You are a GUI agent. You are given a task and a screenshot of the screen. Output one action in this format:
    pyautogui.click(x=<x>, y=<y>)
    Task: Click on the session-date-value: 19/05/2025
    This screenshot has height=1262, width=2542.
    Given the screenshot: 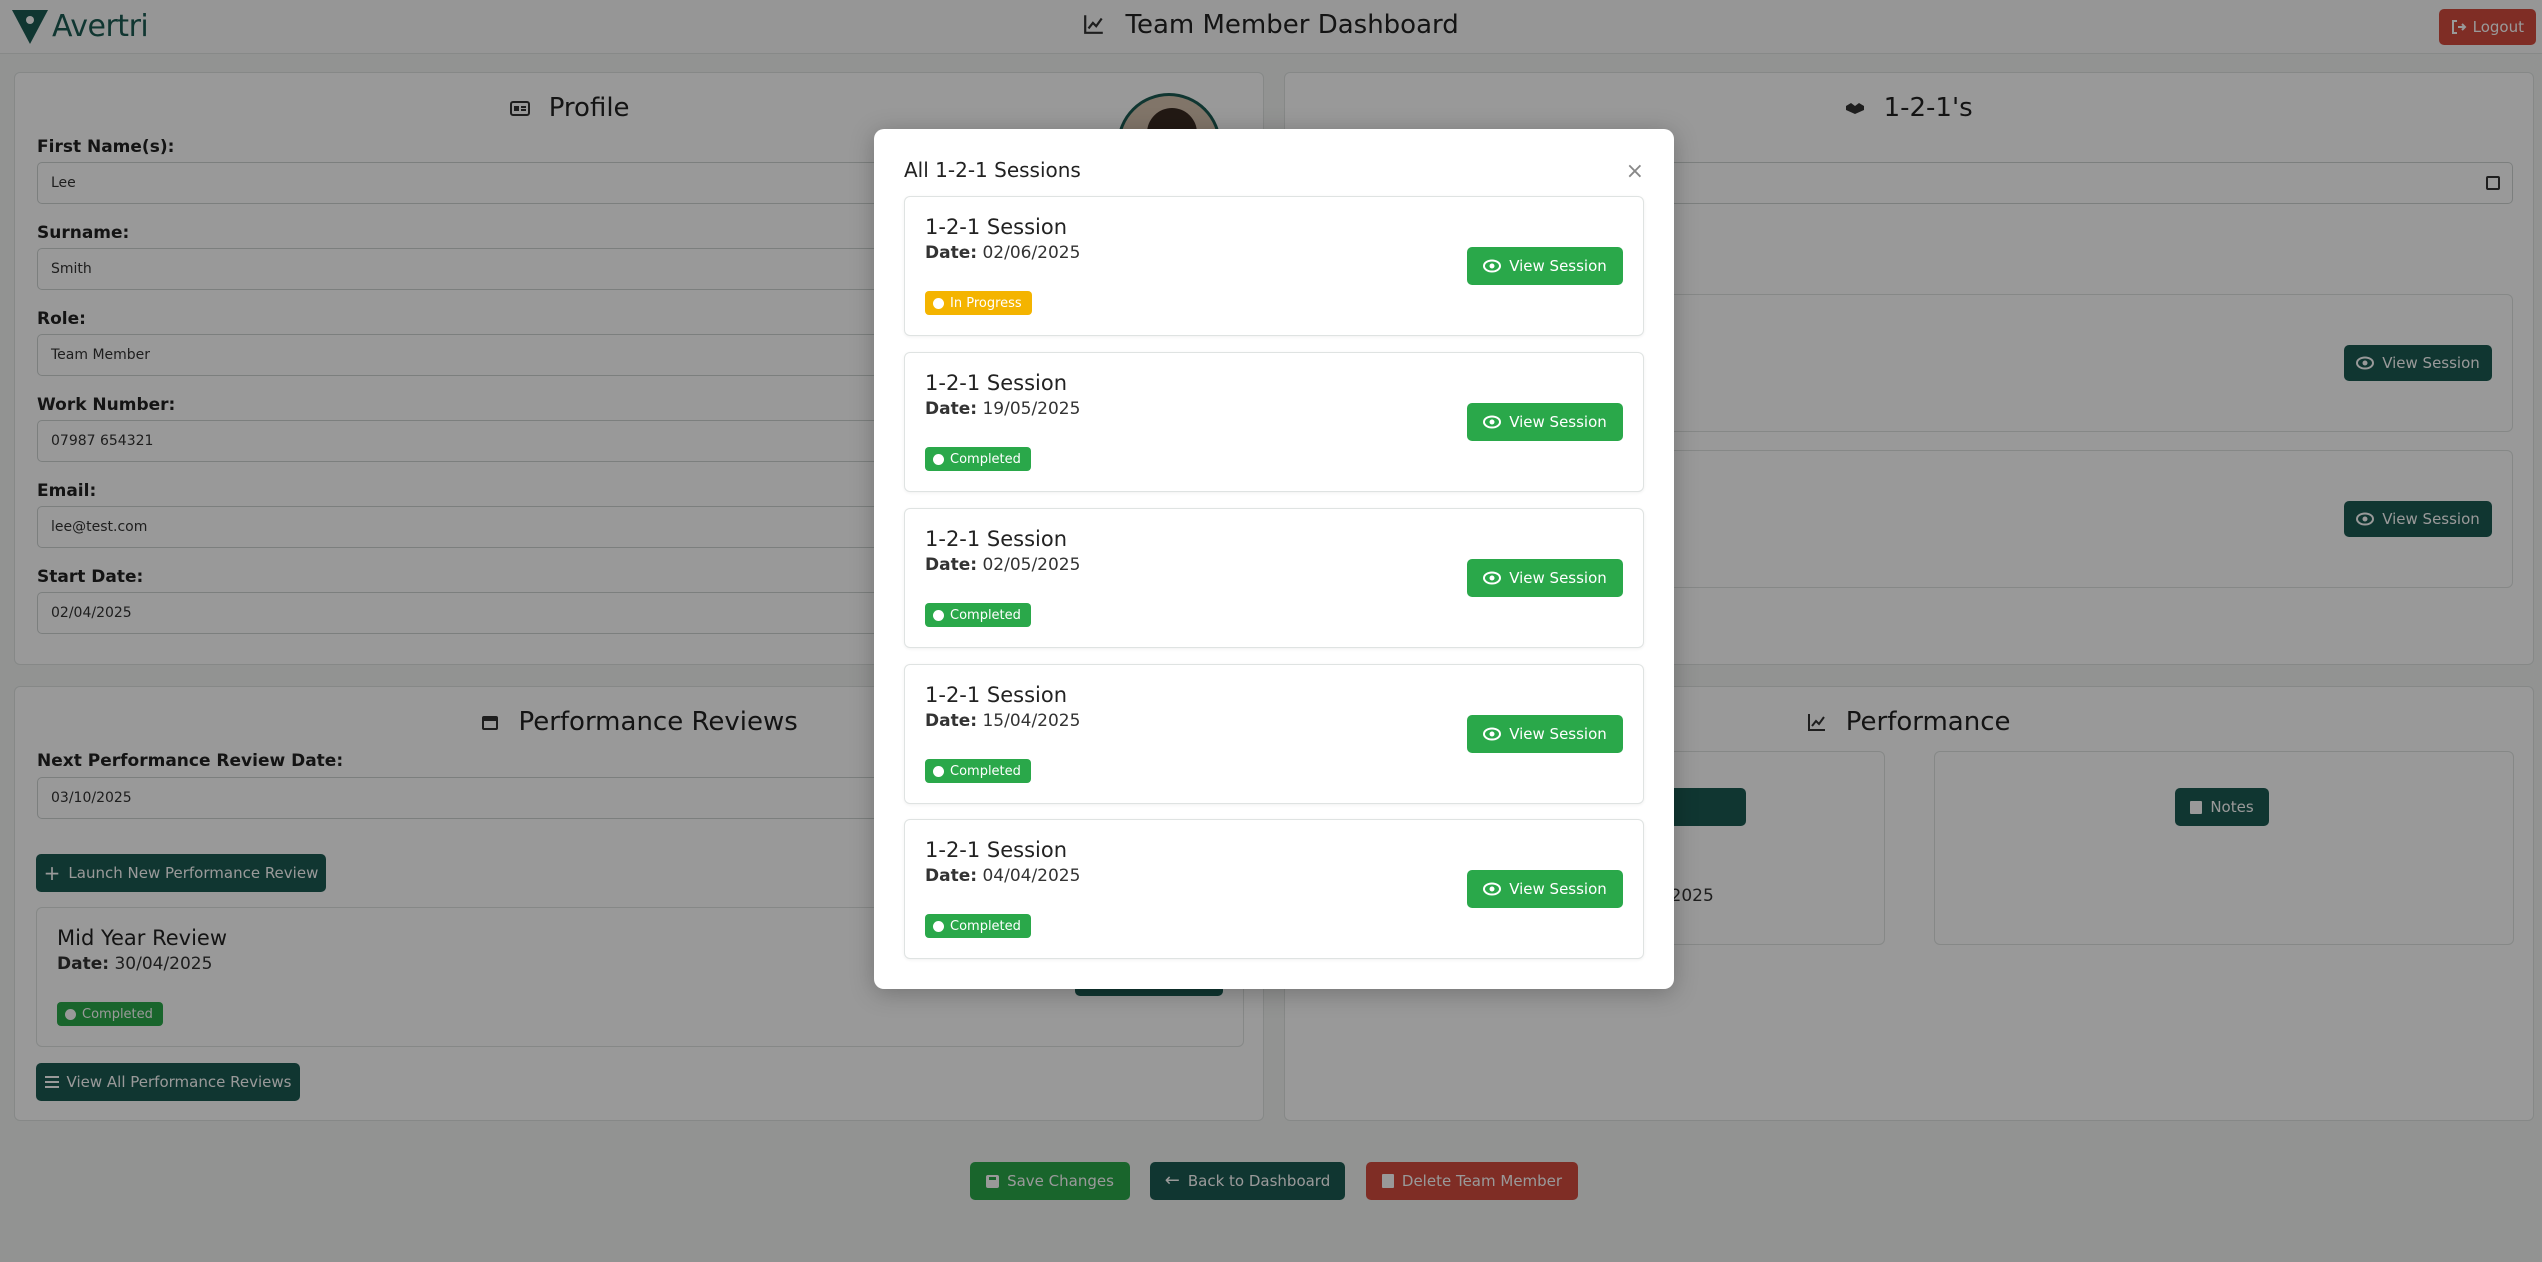 What is the action you would take?
    pyautogui.click(x=1031, y=409)
    